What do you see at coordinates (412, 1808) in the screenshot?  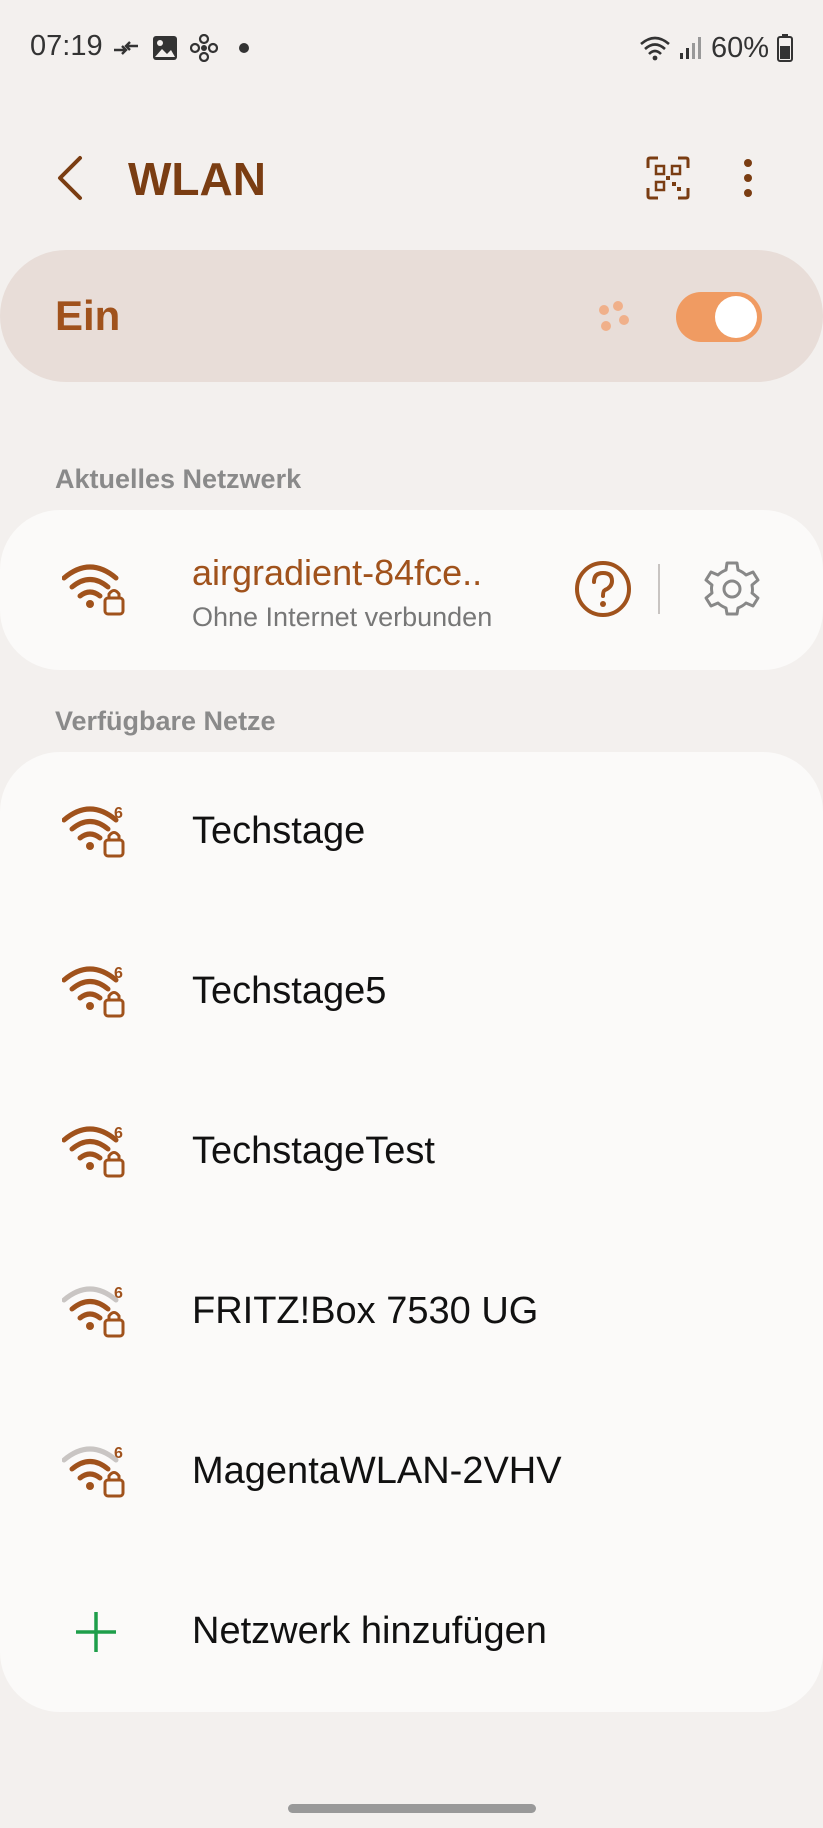 I see `home-indicator` at bounding box center [412, 1808].